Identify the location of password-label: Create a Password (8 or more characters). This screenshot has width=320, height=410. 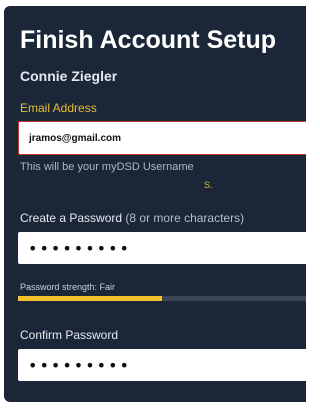
(132, 218).